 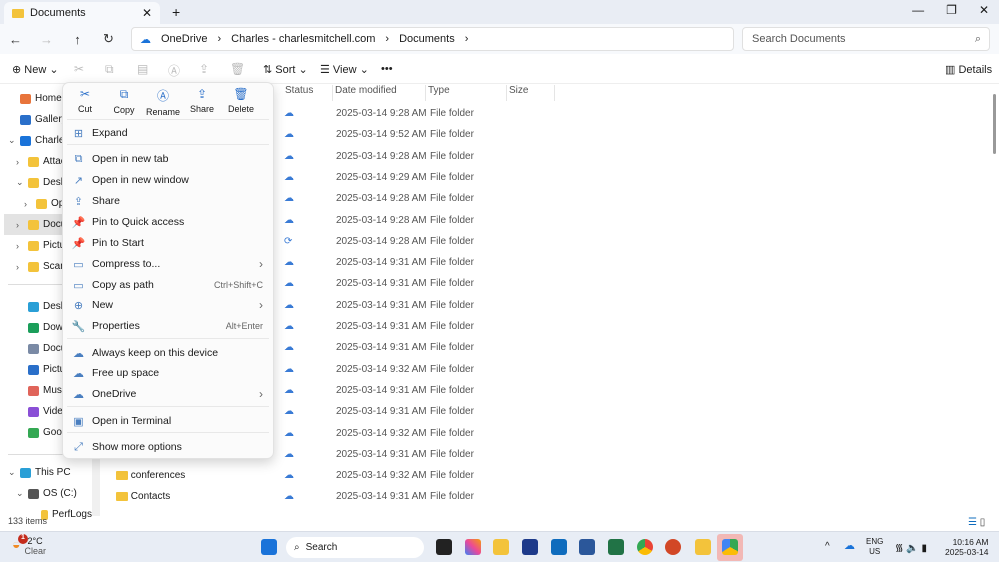 I want to click on weather-widget: ◒ 1 -2°C Clear, so click(x=29, y=545).